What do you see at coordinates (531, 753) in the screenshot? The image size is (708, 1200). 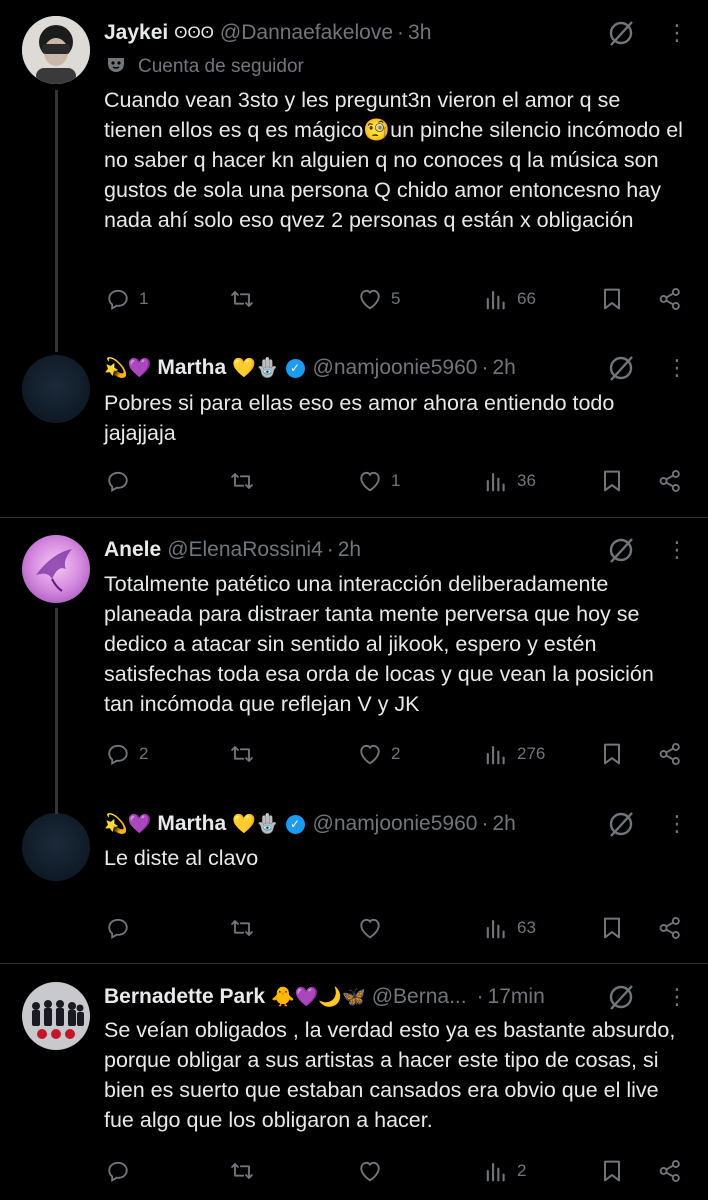 I see `view-count: 276` at bounding box center [531, 753].